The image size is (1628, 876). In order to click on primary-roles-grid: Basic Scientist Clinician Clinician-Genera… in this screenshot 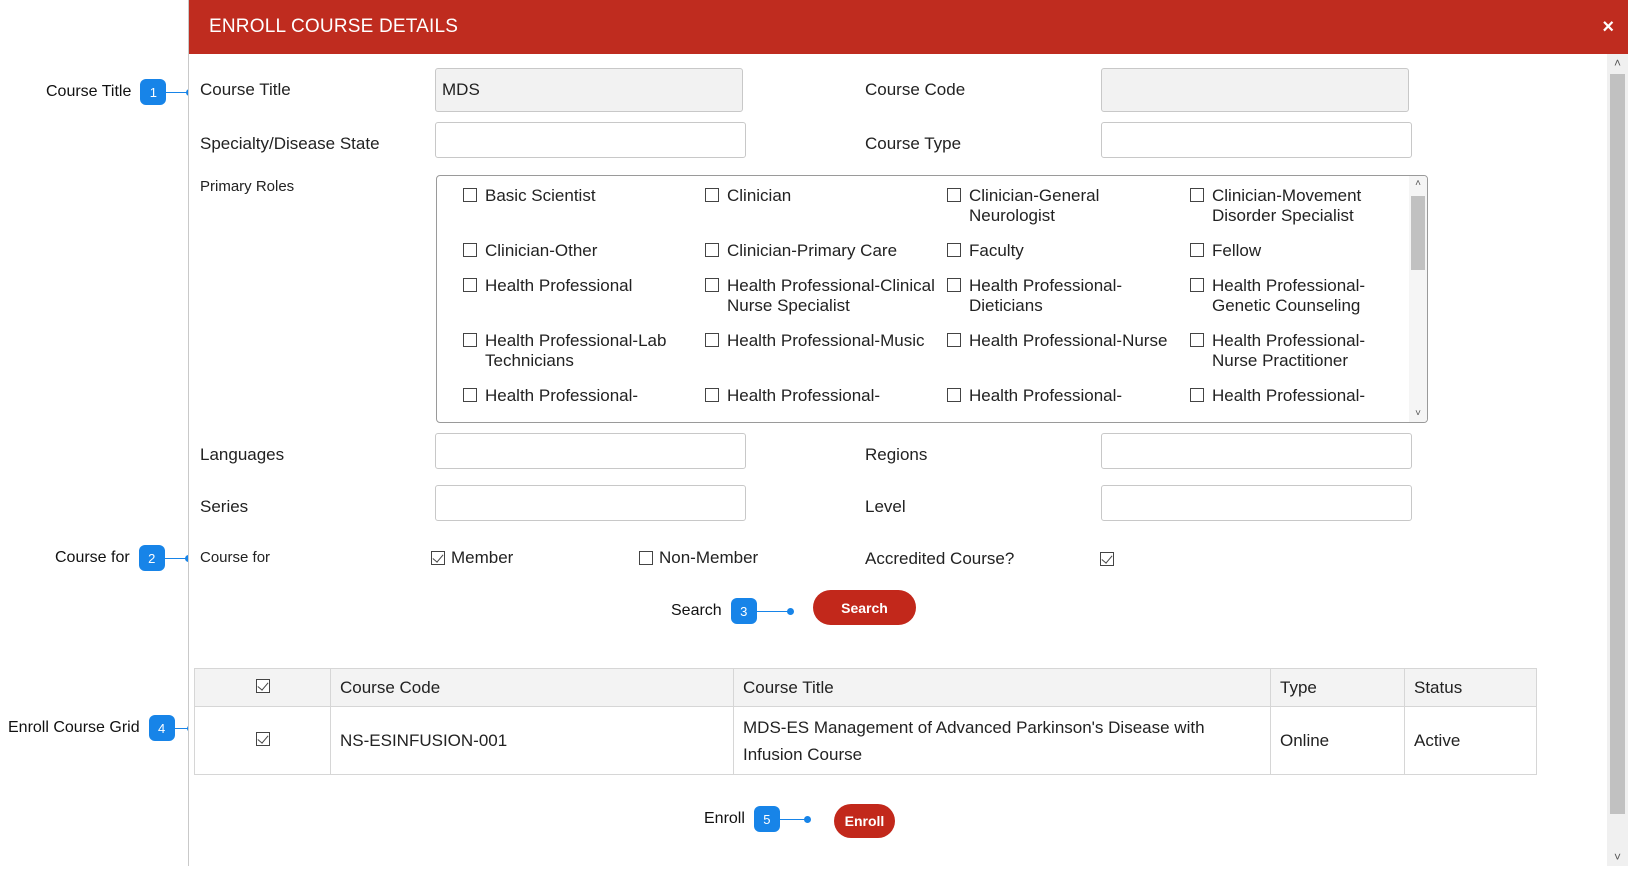, I will do `click(935, 296)`.